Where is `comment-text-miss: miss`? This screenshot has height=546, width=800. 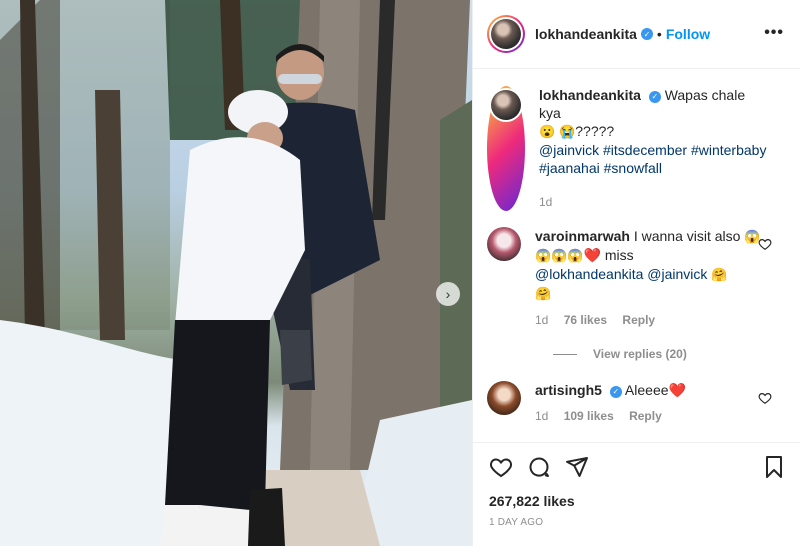 comment-text-miss: miss is located at coordinates (619, 255).